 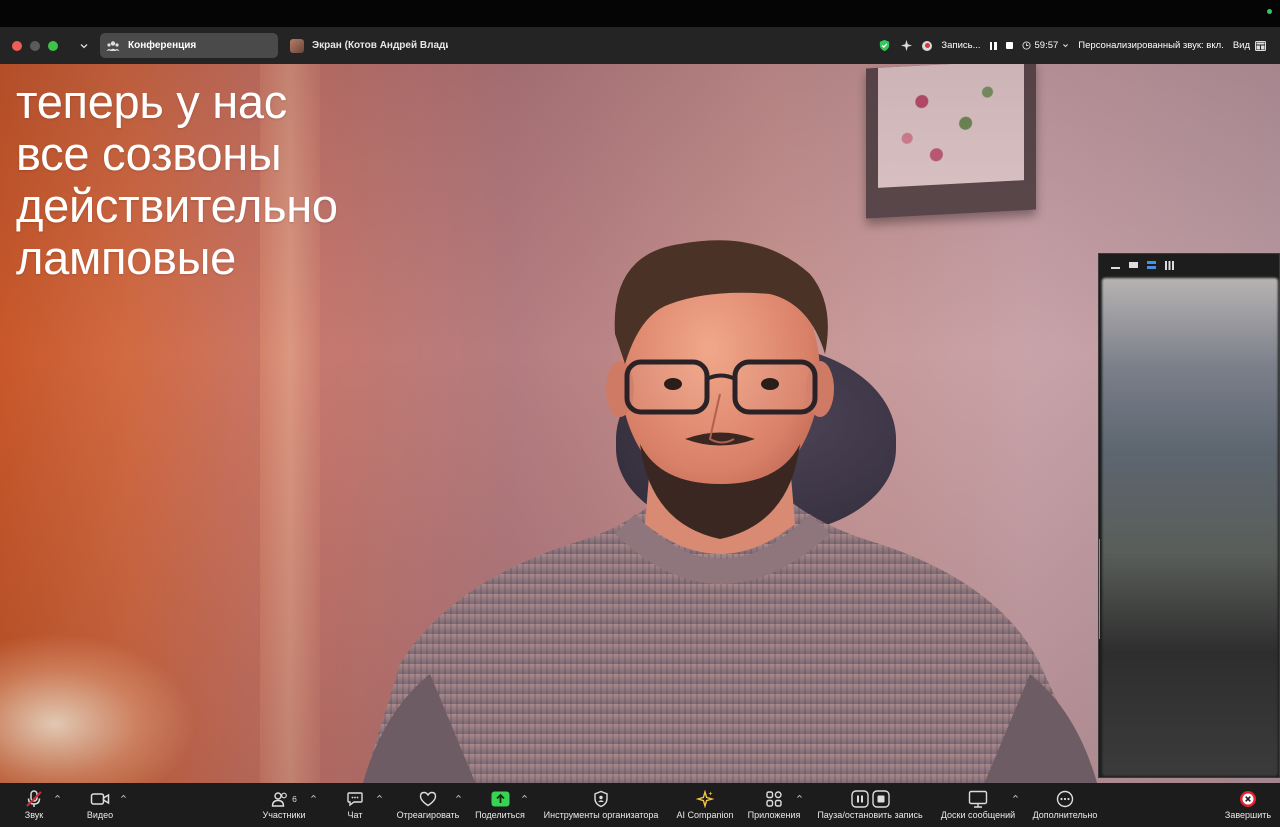 I want to click on chat-button: Чат, so click(x=355, y=805).